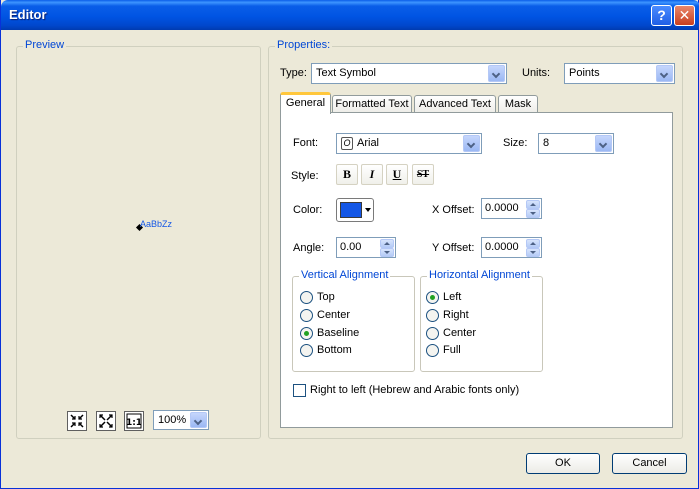  I want to click on x-offset-label: X Offset:, so click(453, 210).